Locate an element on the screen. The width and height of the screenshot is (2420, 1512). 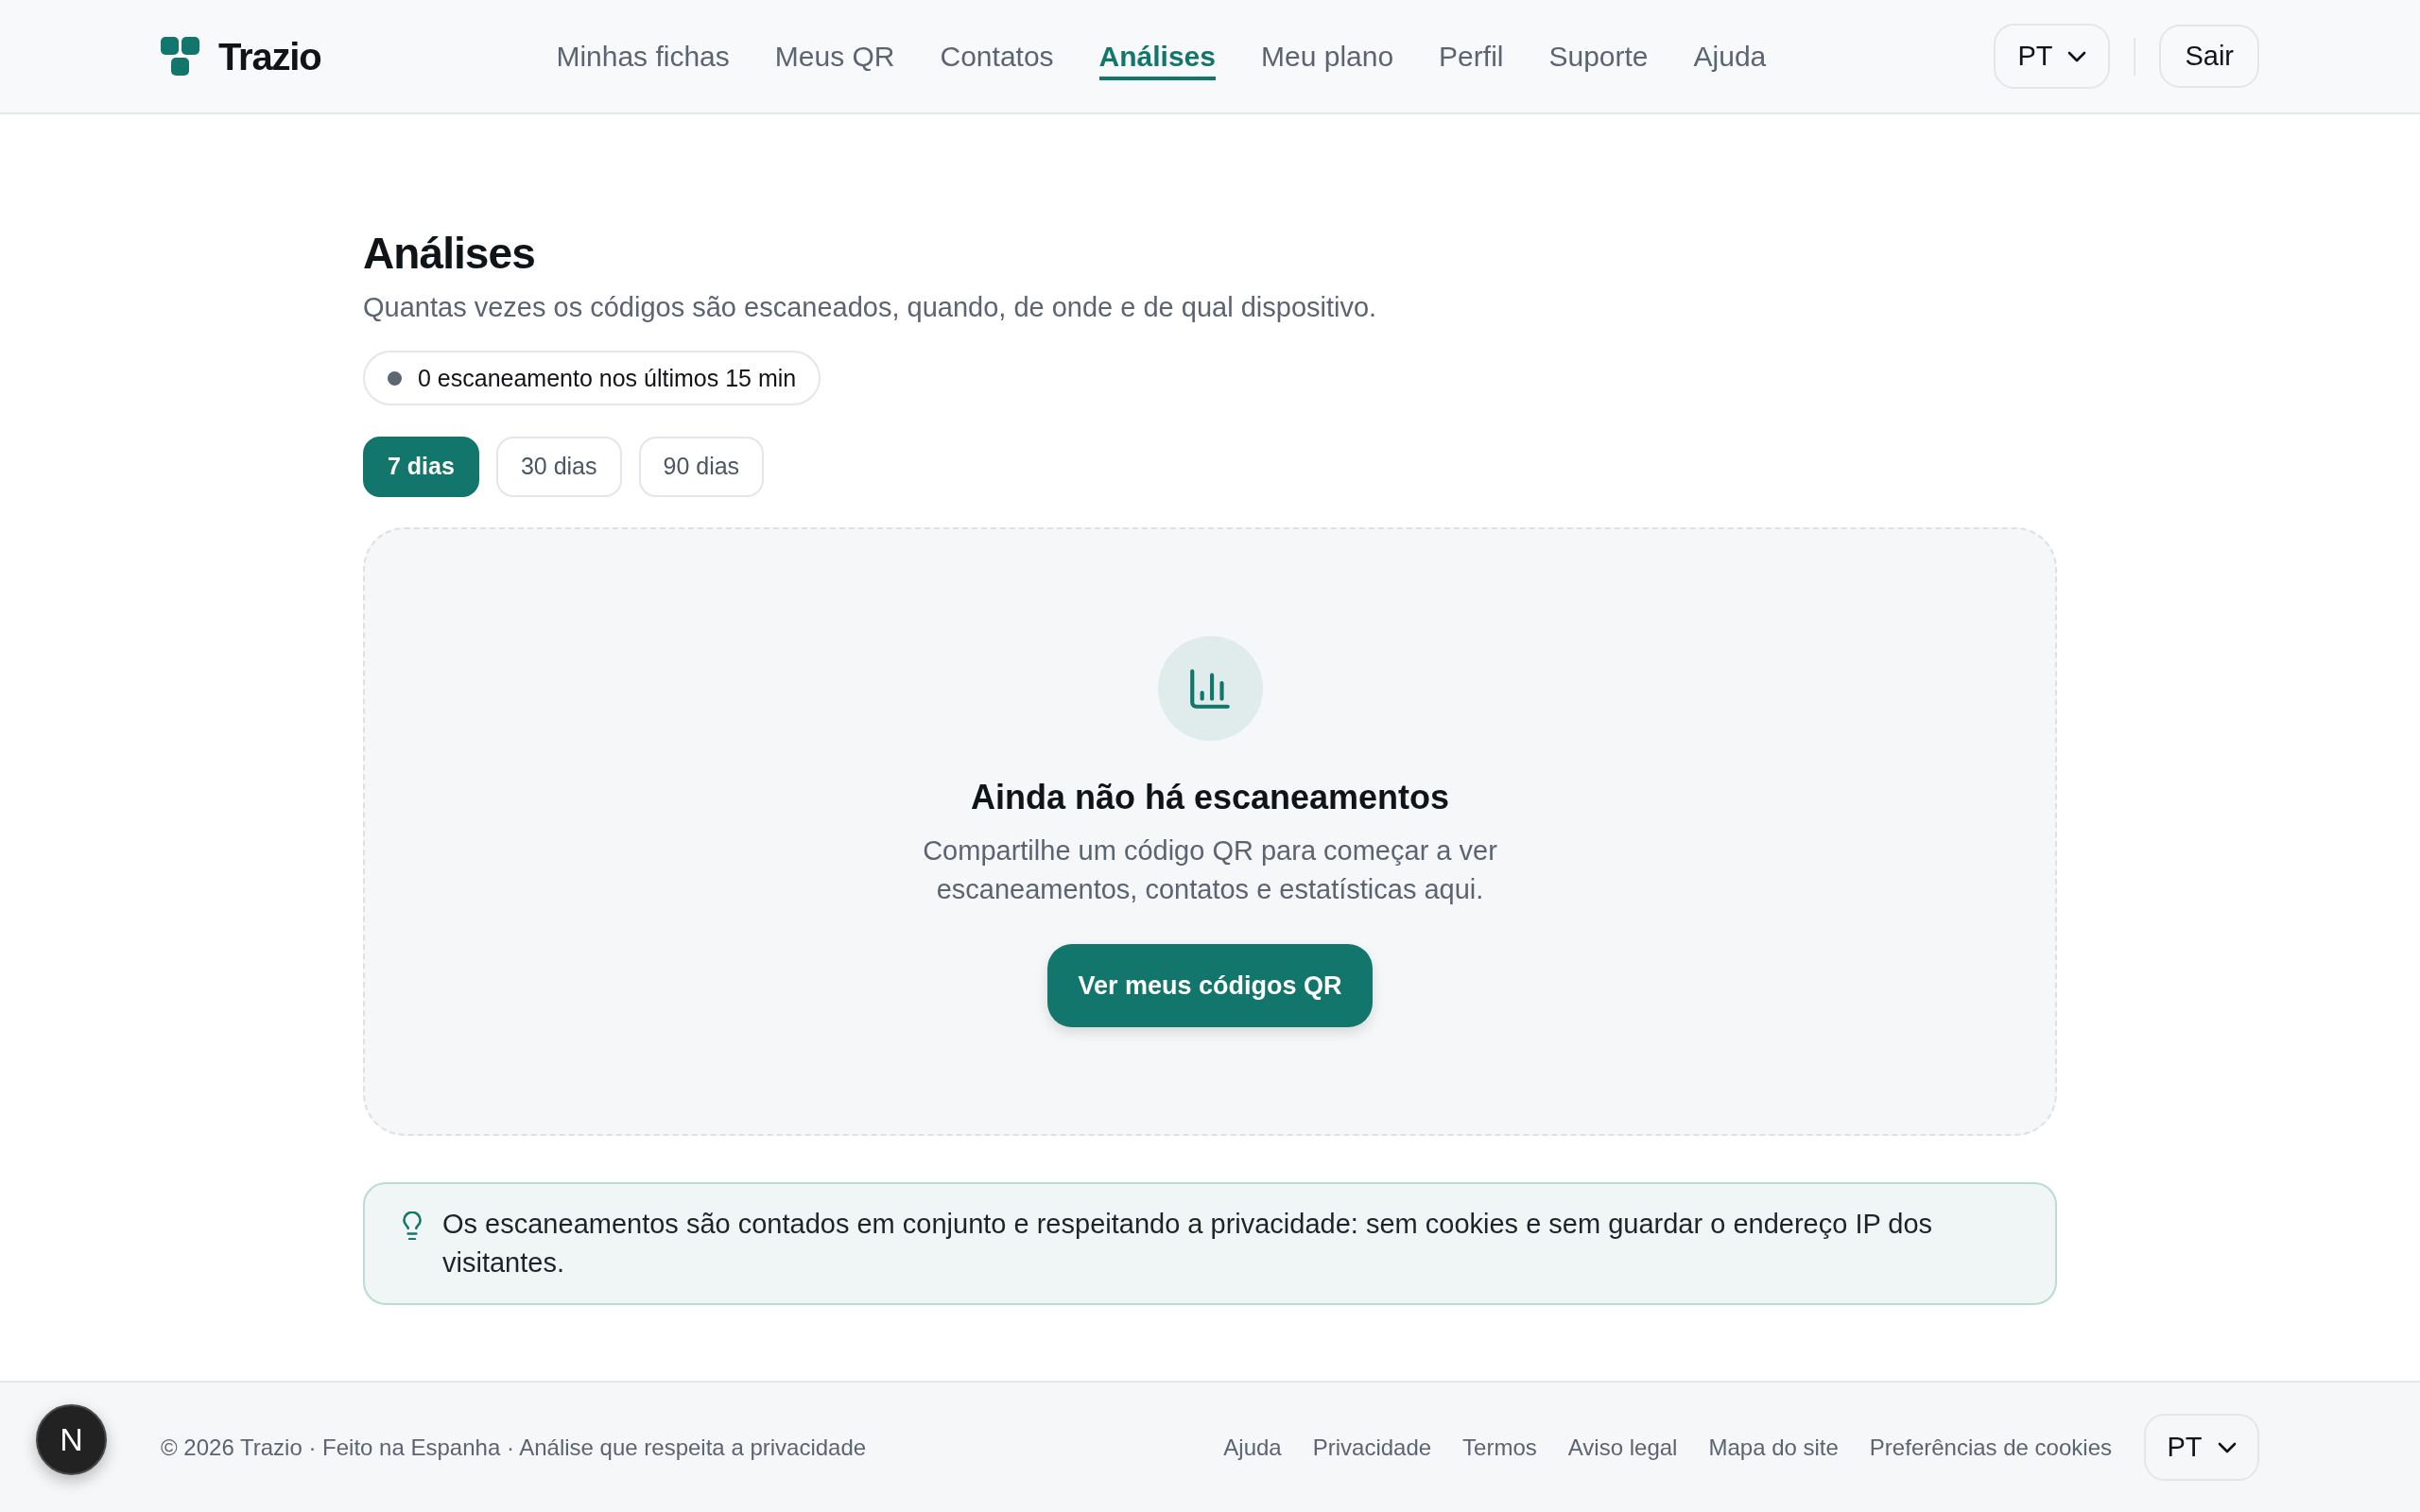
privacy-notice-text: Os escaneamentos são contados em conjunto e respeitando a privacidade: sem cookies e sem guardar o endereço IP dos visitantes. is located at coordinates (1188, 1244).